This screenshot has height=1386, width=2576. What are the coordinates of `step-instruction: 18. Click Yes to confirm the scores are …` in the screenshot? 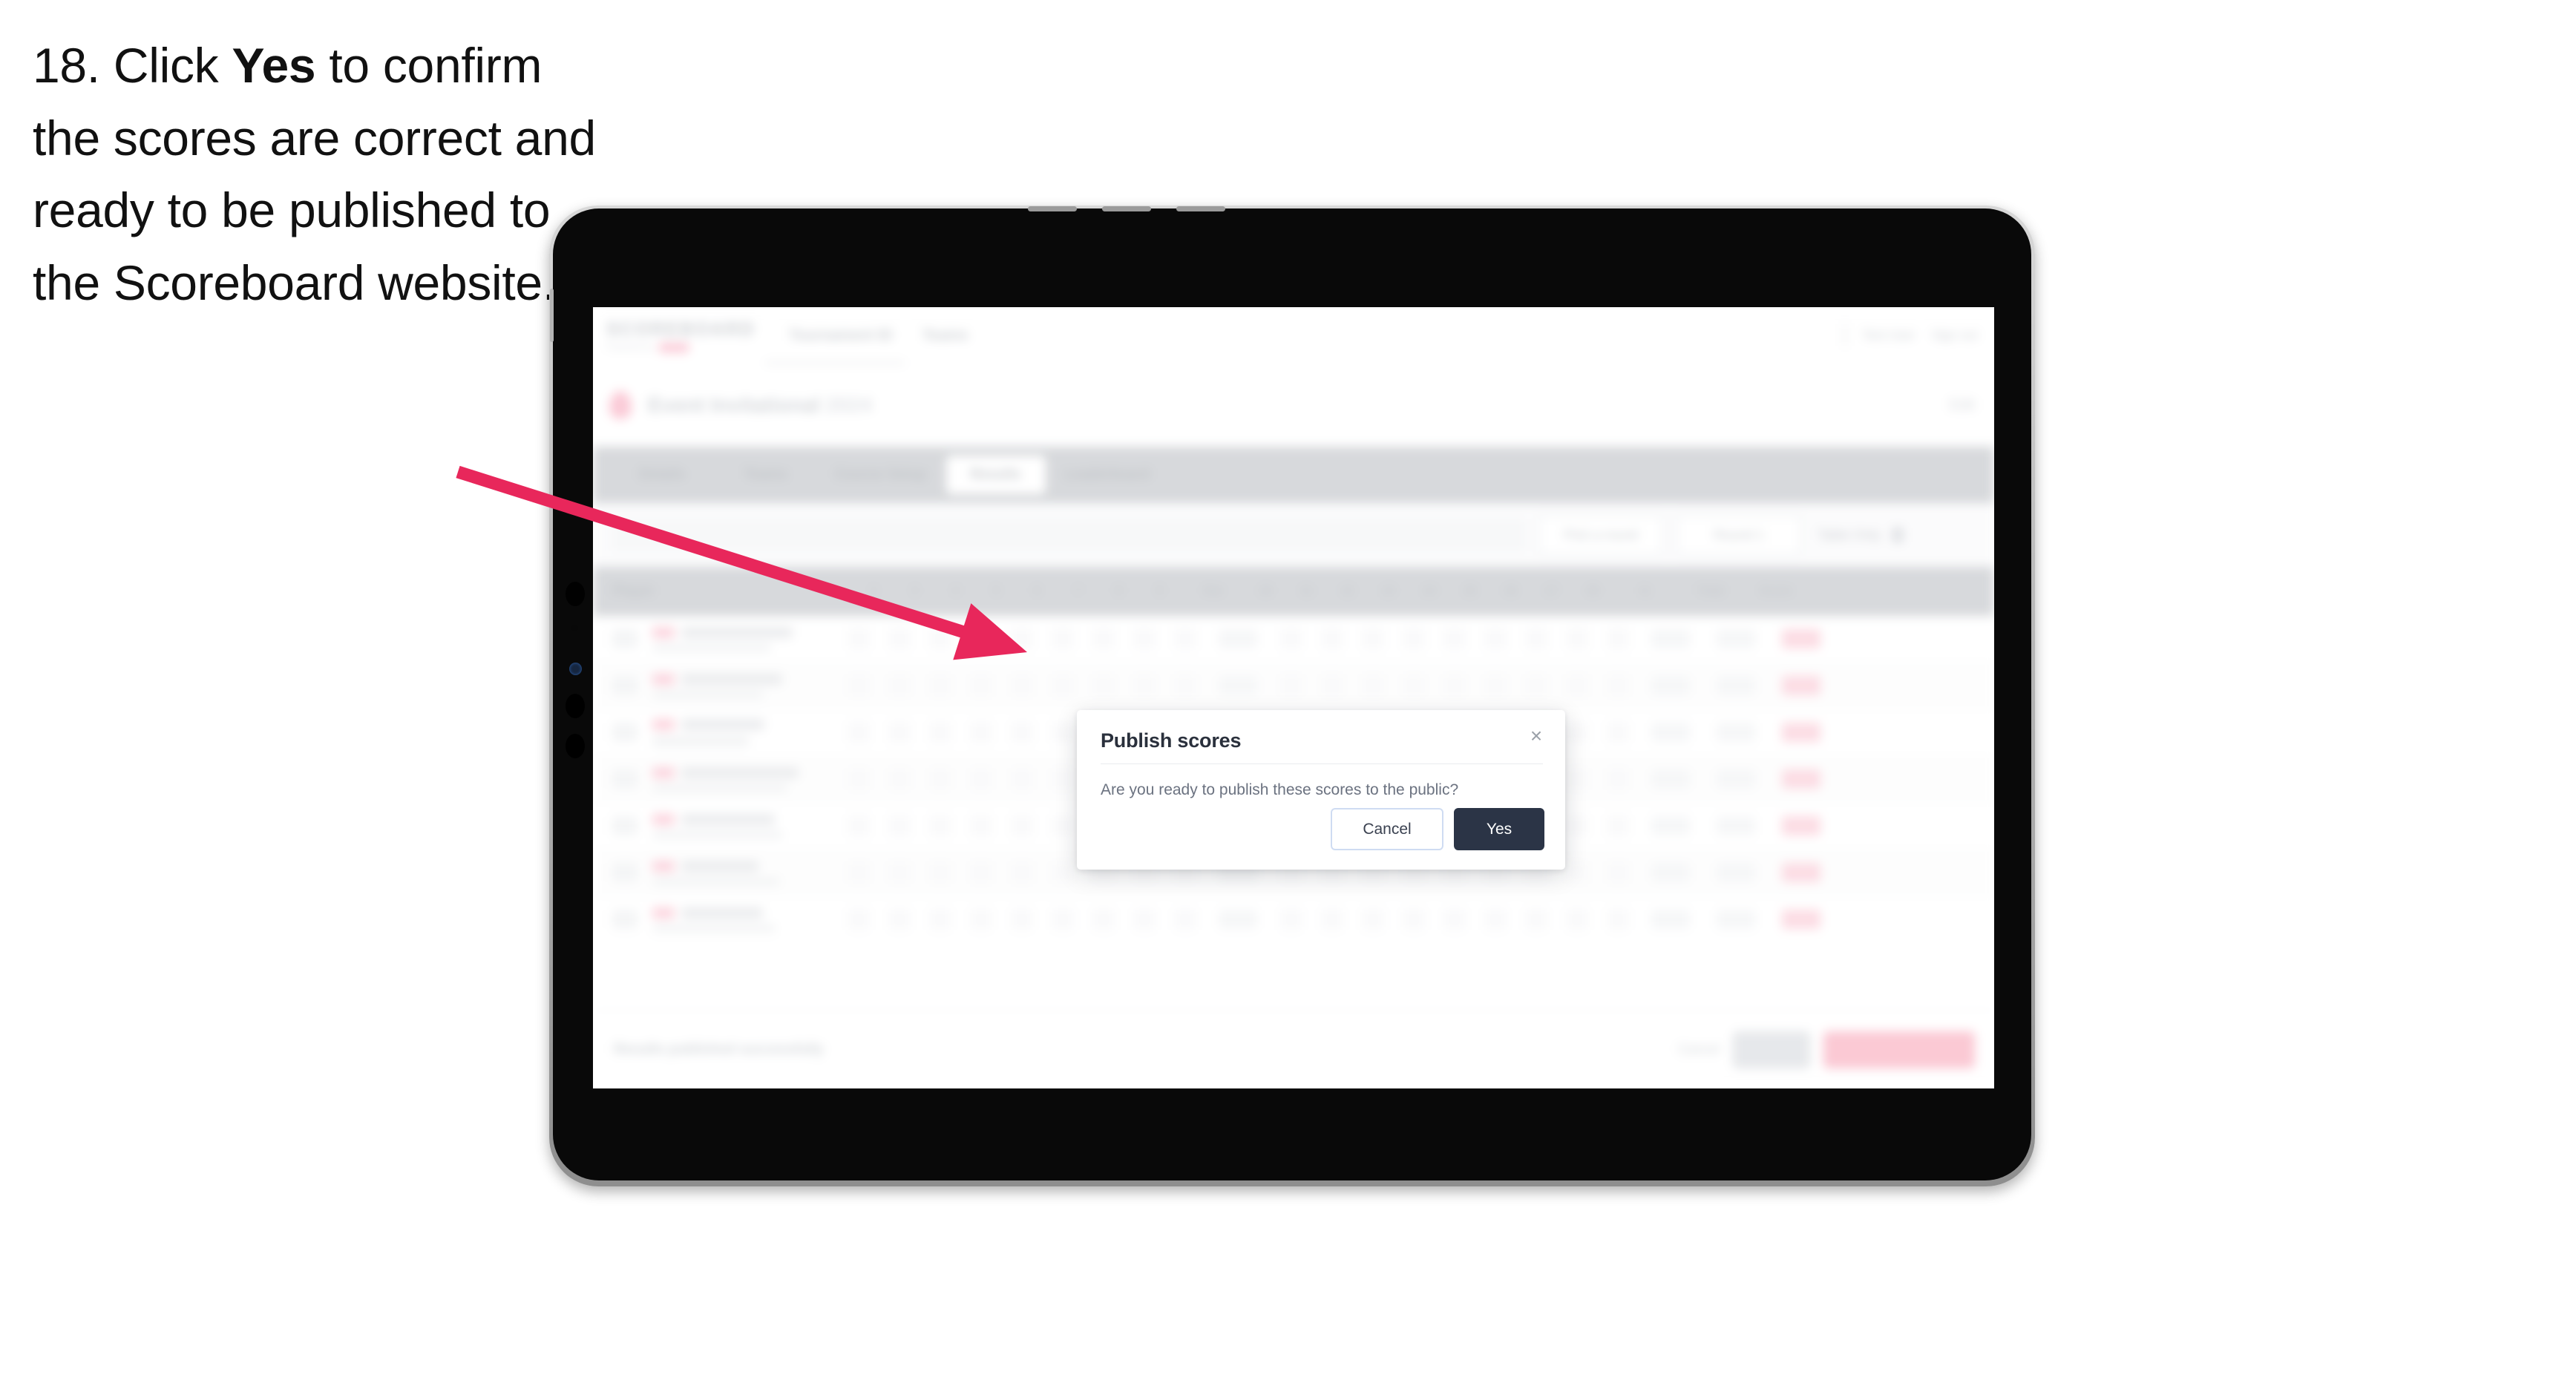 It's located at (315, 175).